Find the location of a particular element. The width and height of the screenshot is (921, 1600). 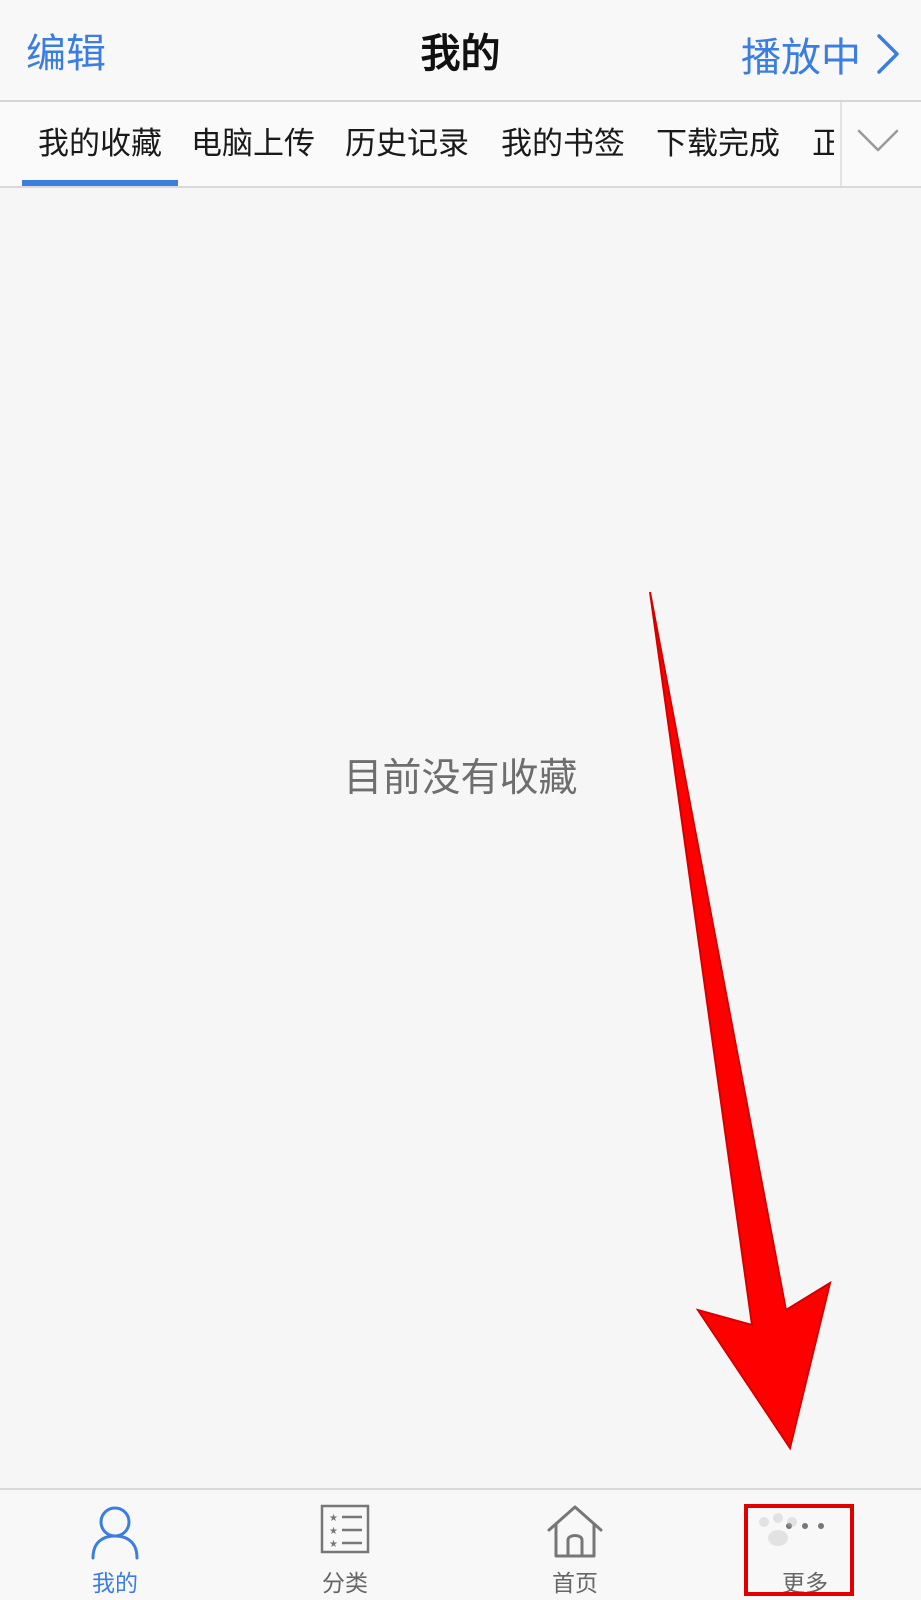

home-icon is located at coordinates (575, 1531).